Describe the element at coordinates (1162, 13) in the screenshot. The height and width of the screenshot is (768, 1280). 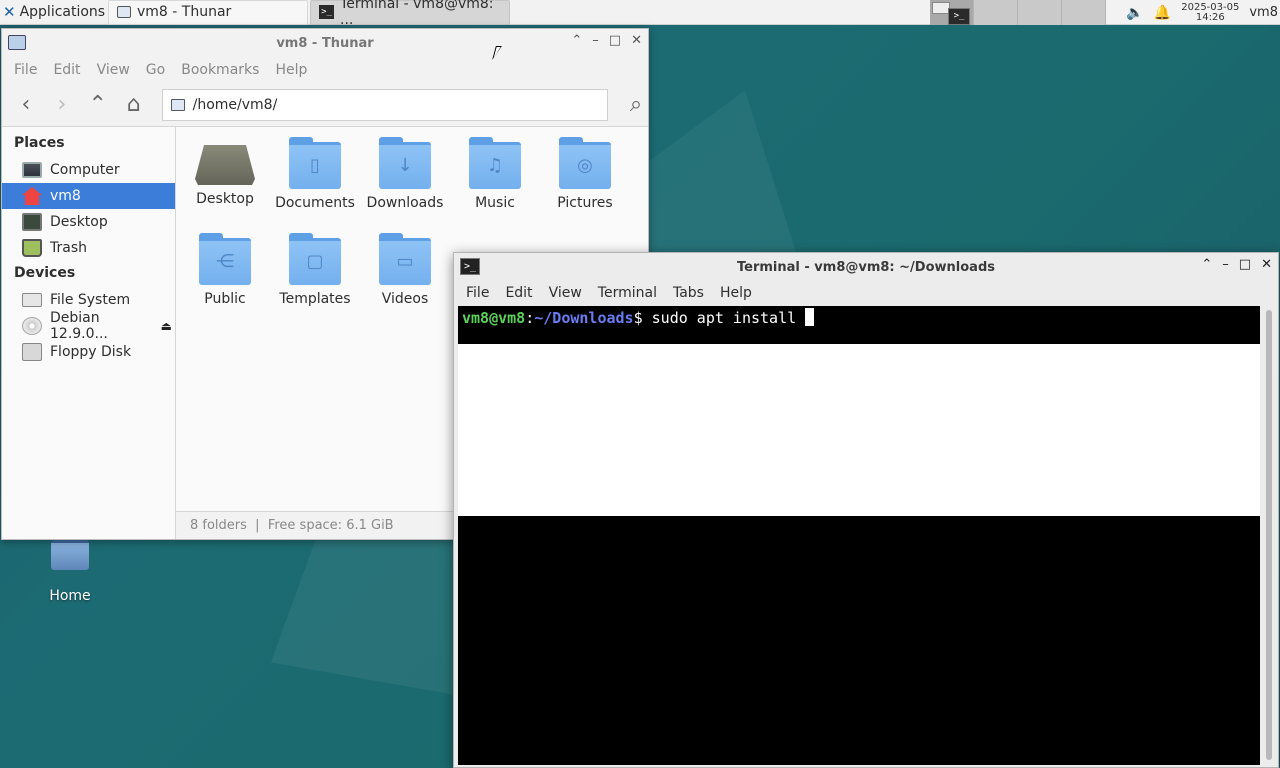
I see `bell-icon: 🔔` at that location.